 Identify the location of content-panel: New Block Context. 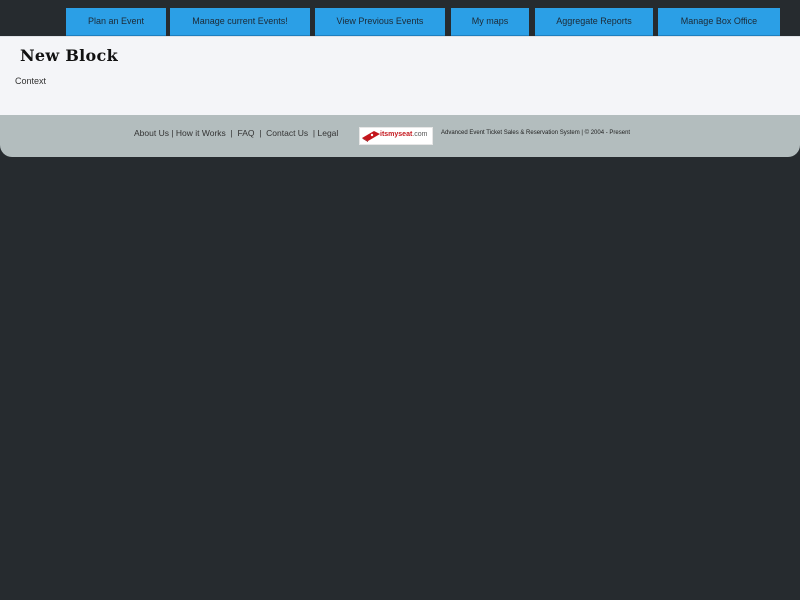
(400, 75).